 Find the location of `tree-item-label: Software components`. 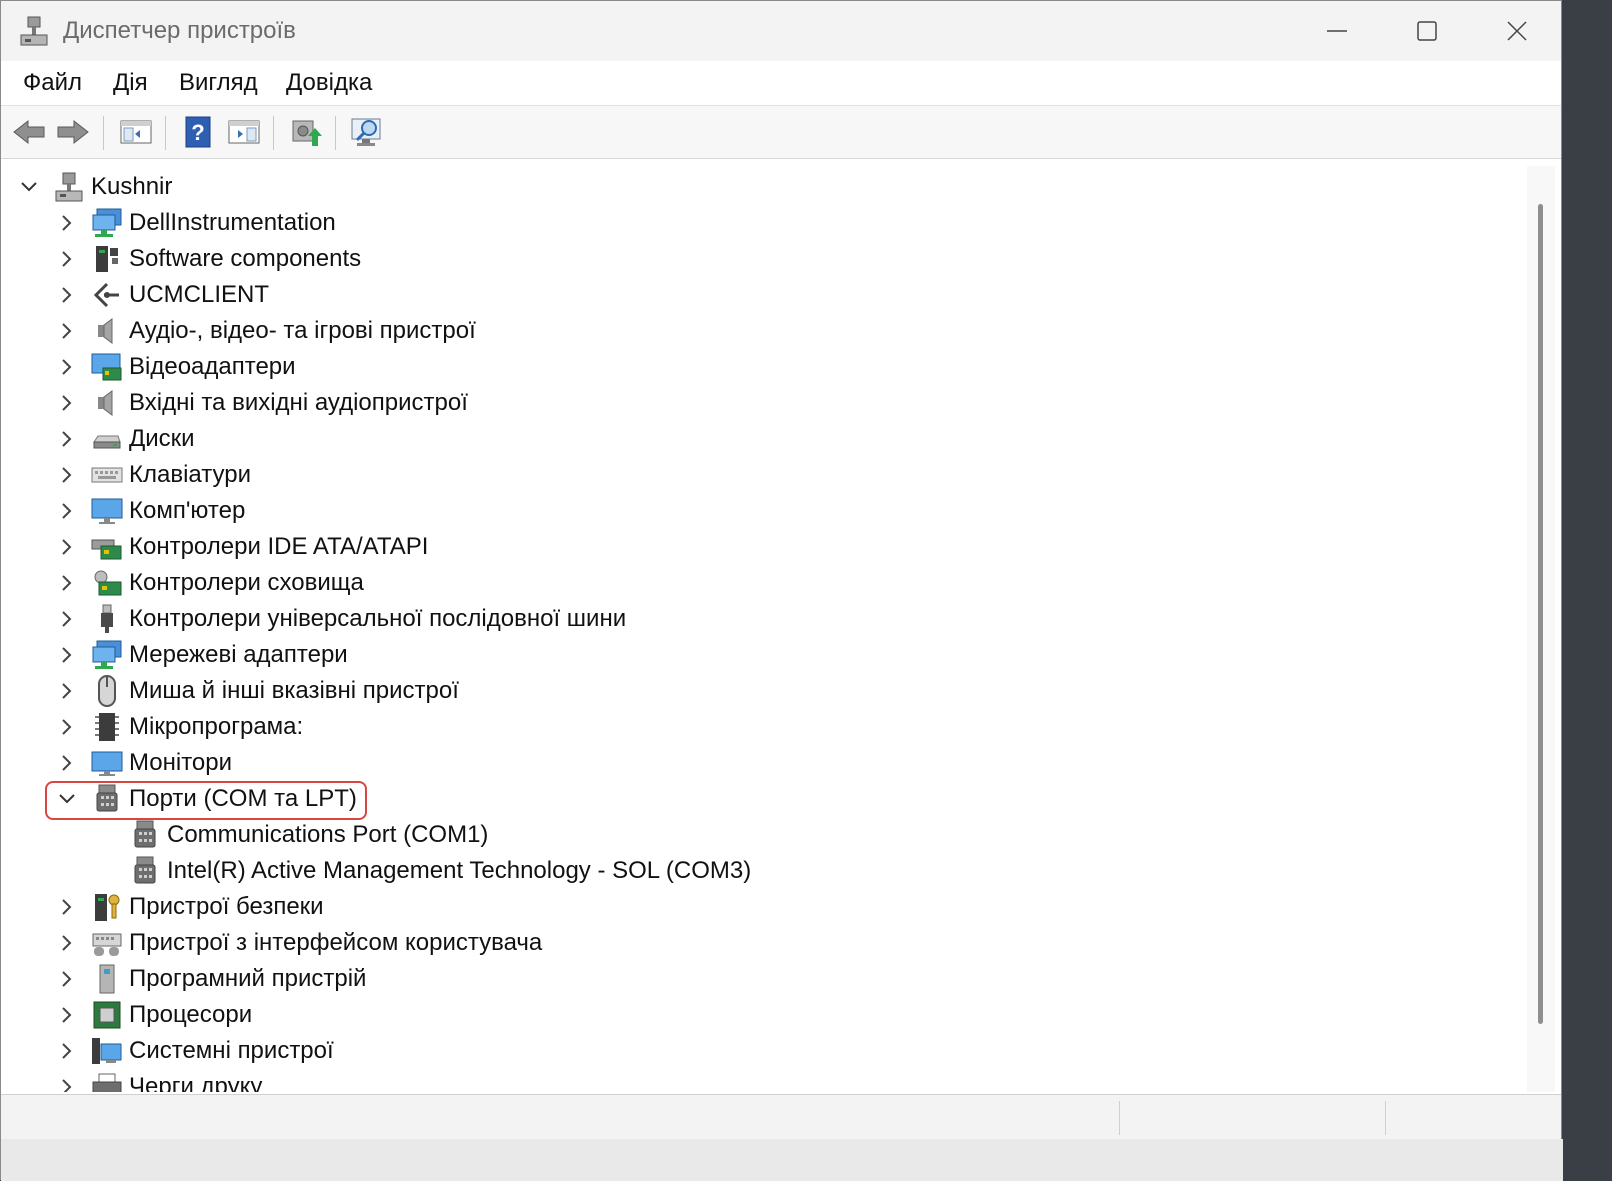

tree-item-label: Software components is located at coordinates (245, 258).